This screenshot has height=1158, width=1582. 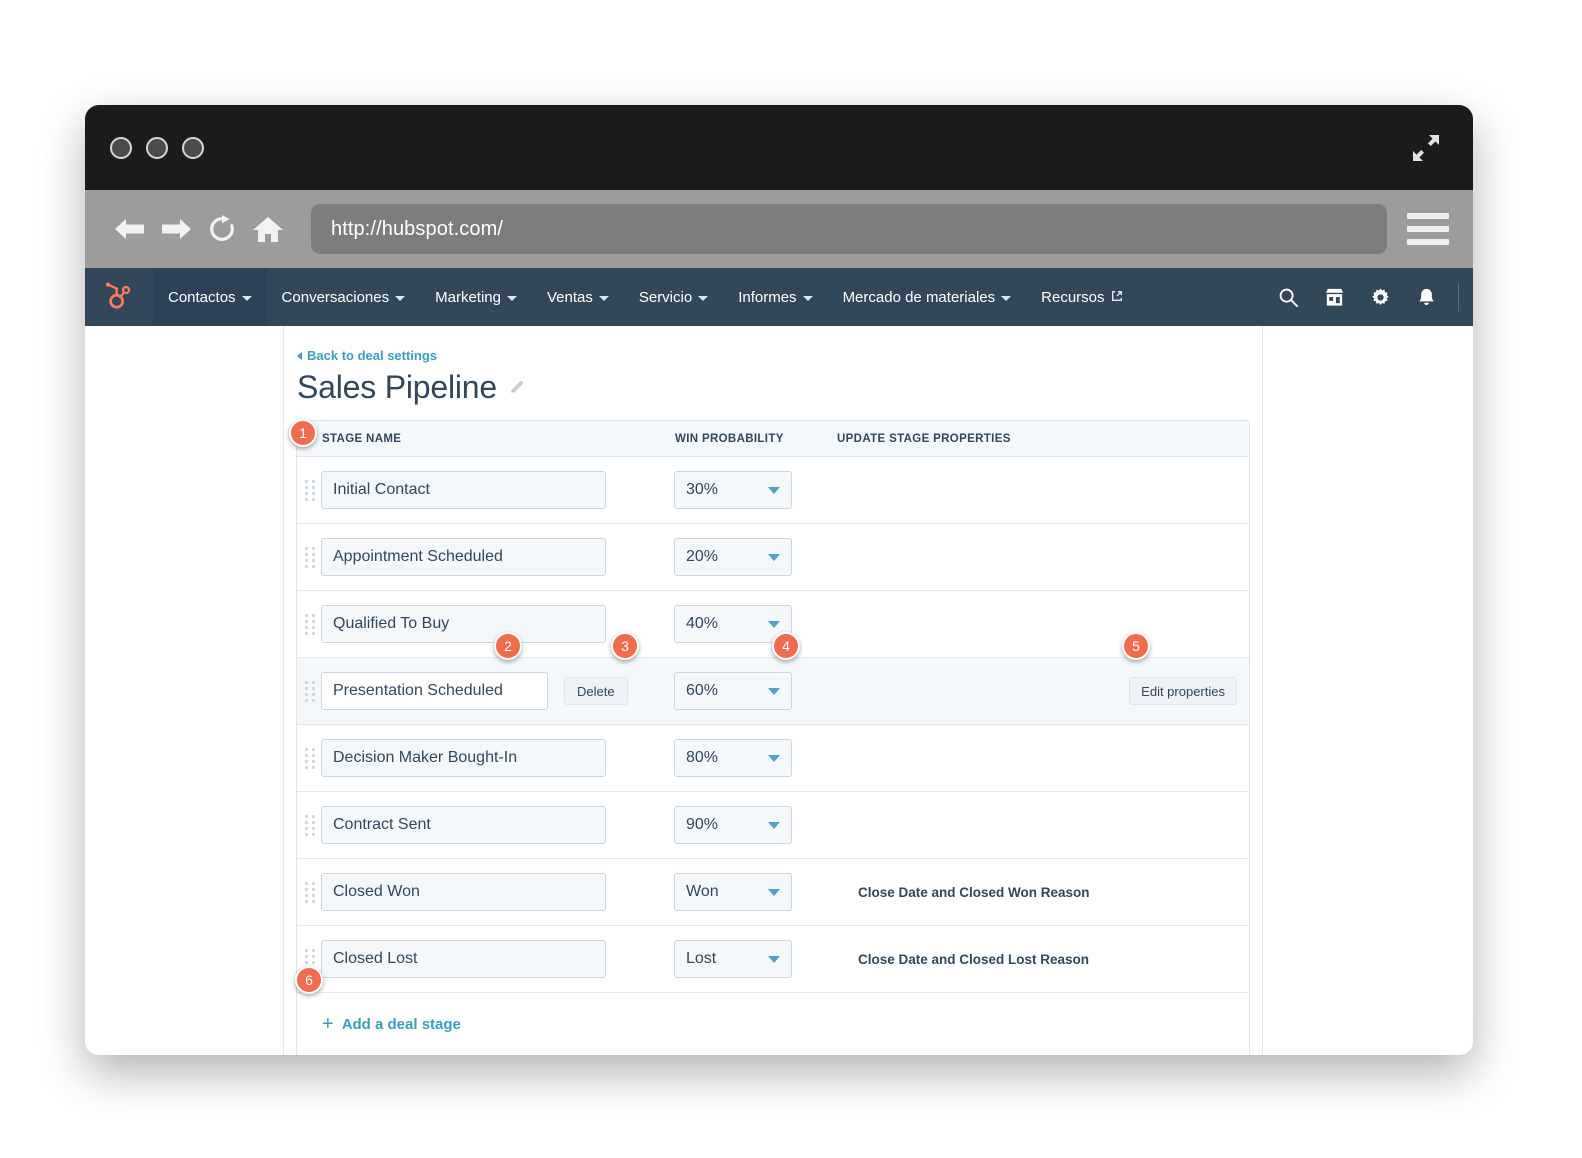 I want to click on nav-item-recursos: Recursos, so click(x=1081, y=297).